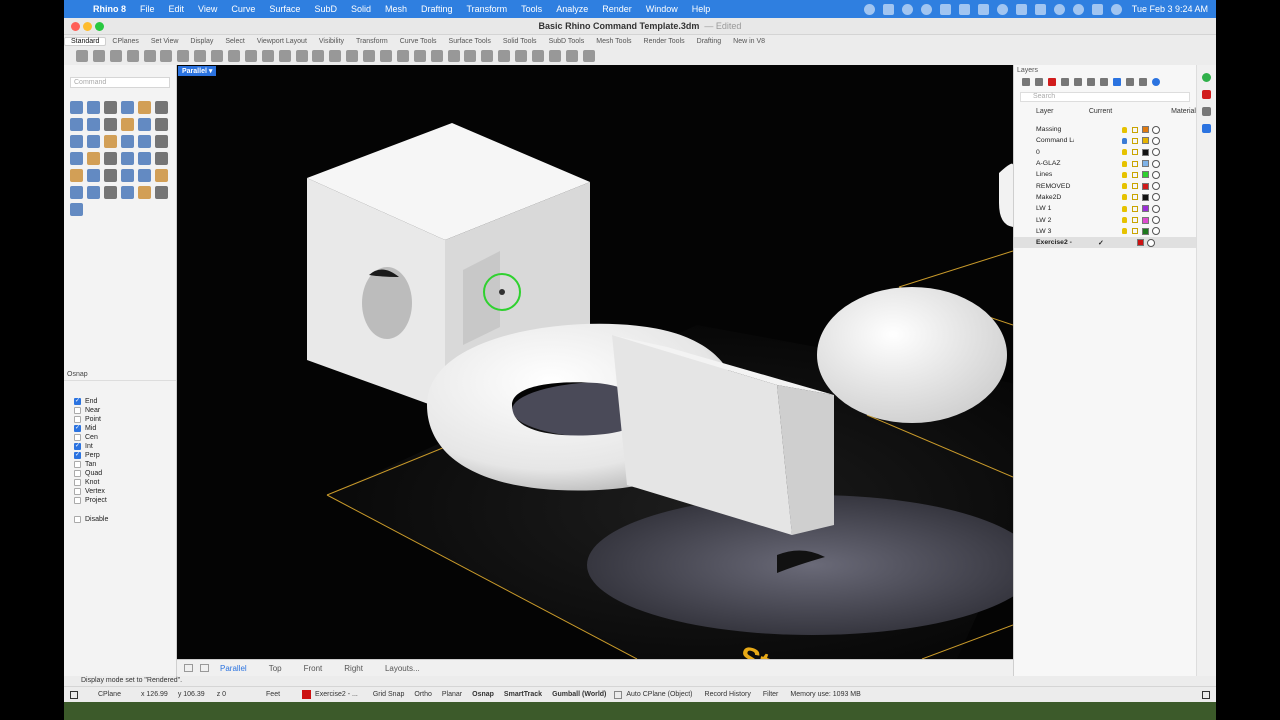 This screenshot has width=1280, height=720. I want to click on layer-row: Lines, so click(1105, 174).